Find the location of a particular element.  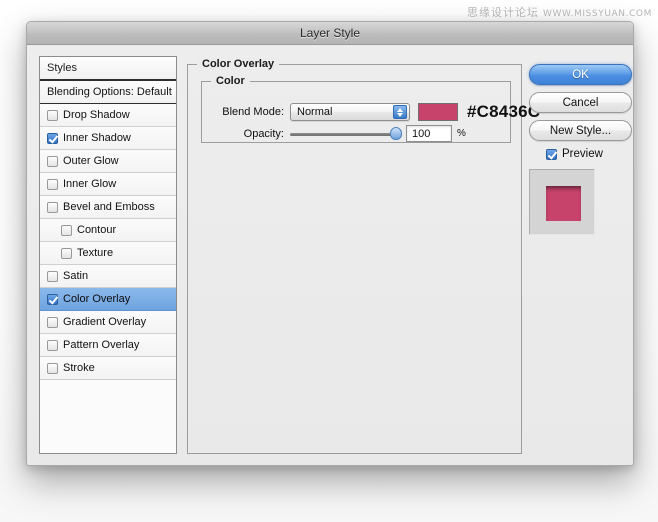

effect-label: Color Overlay is located at coordinates (97, 299).